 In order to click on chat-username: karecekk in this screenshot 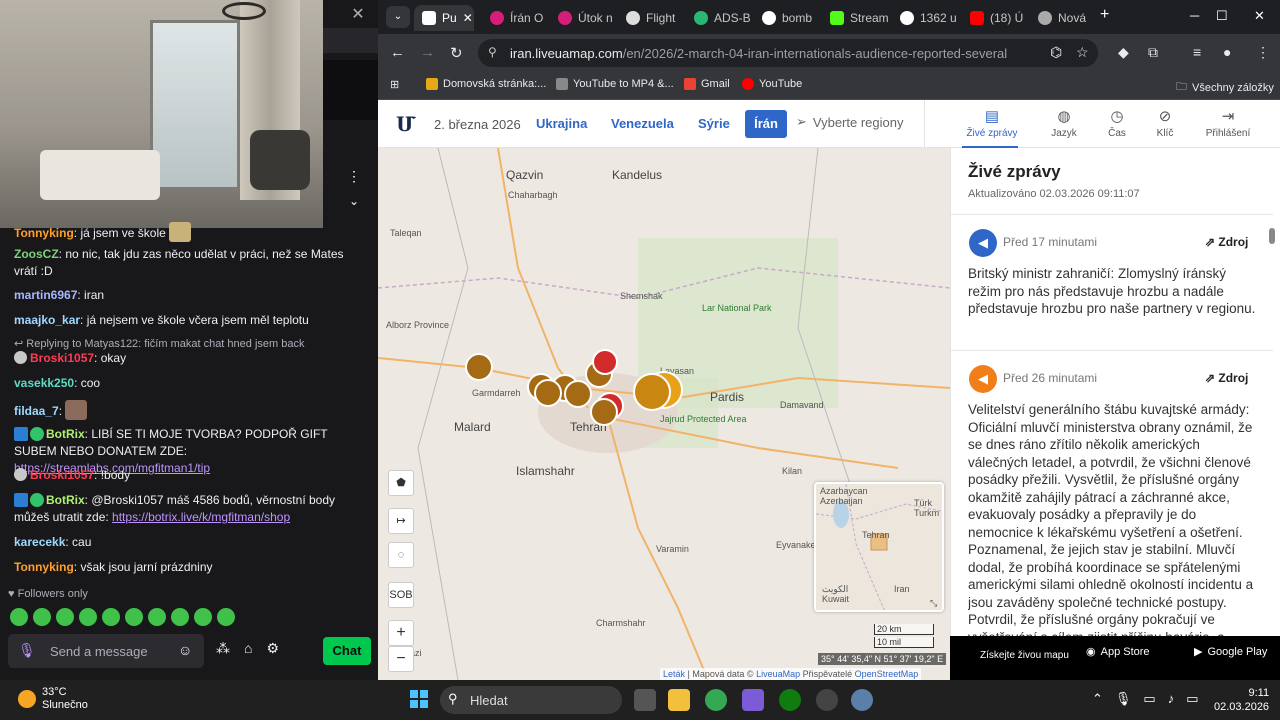, I will do `click(39, 542)`.